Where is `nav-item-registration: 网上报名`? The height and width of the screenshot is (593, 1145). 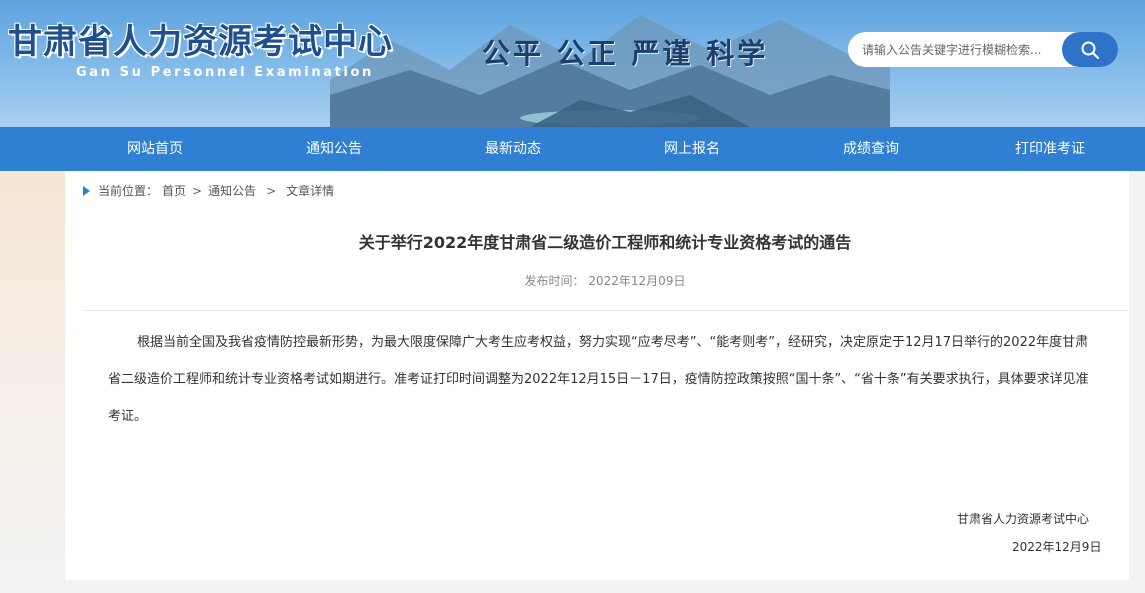 nav-item-registration: 网上报名 is located at coordinates (692, 149).